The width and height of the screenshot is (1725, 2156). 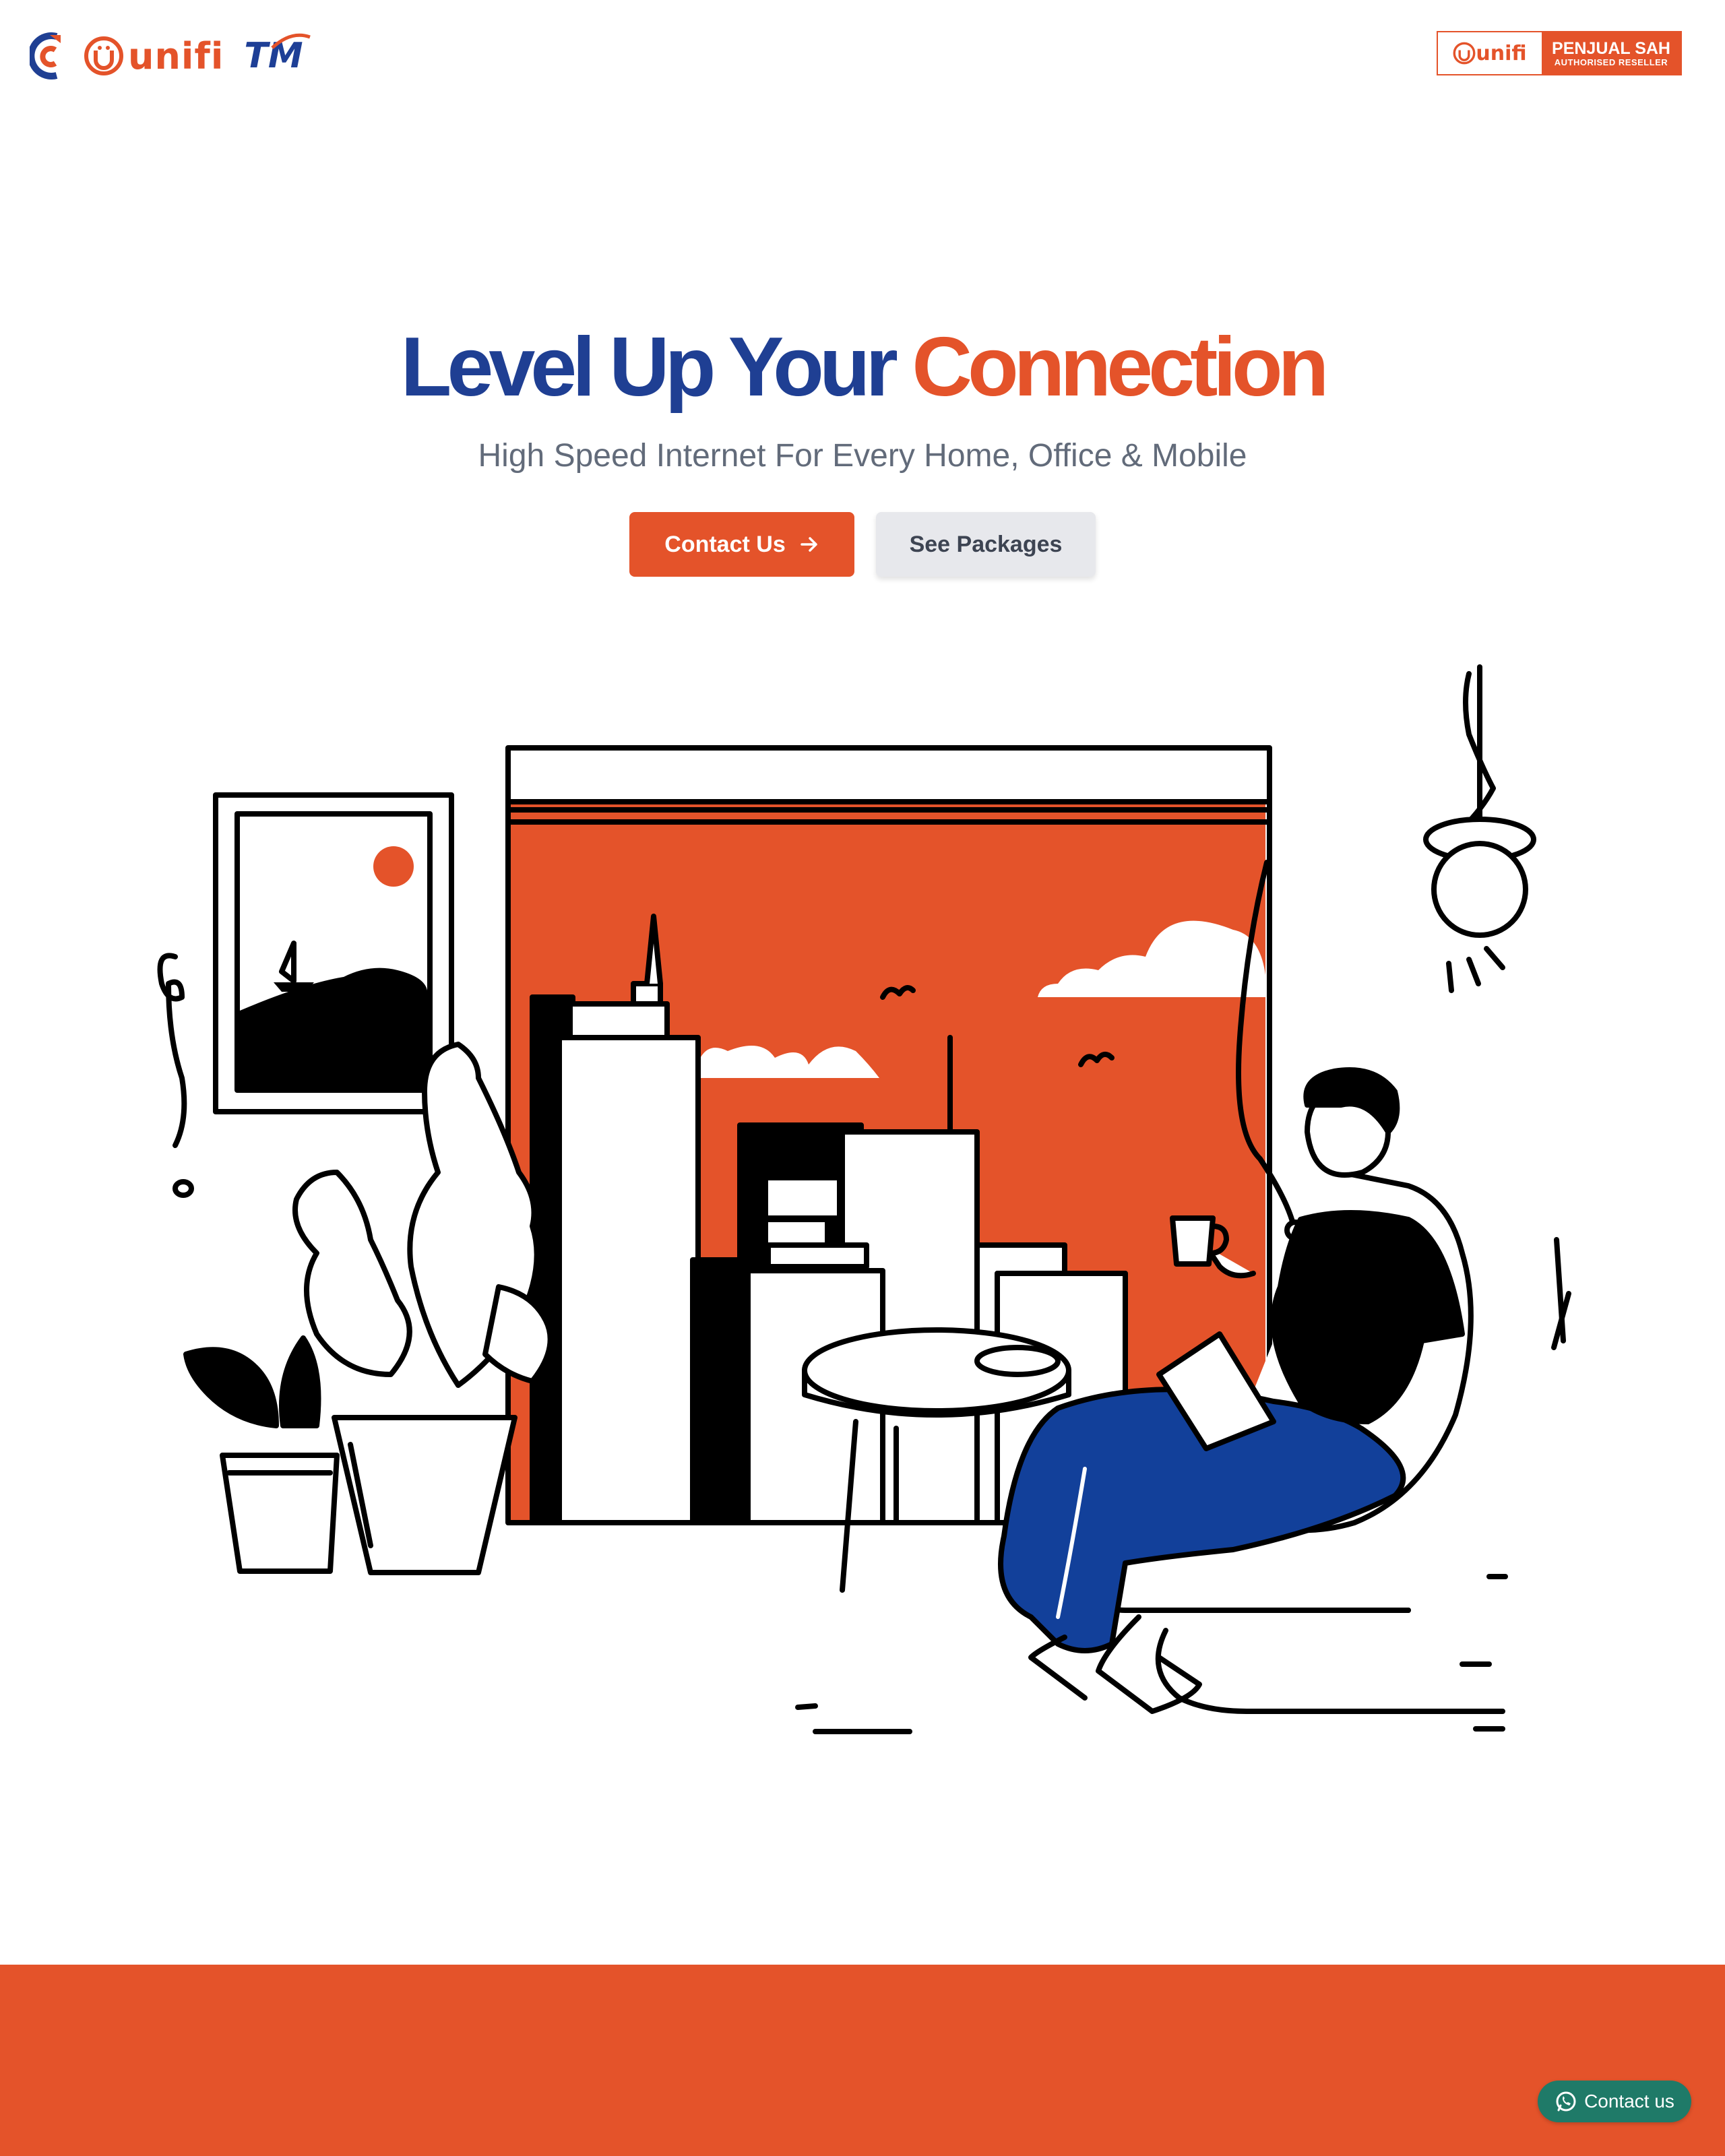 What do you see at coordinates (1629, 2101) in the screenshot?
I see `whatsapp-label: Contact us` at bounding box center [1629, 2101].